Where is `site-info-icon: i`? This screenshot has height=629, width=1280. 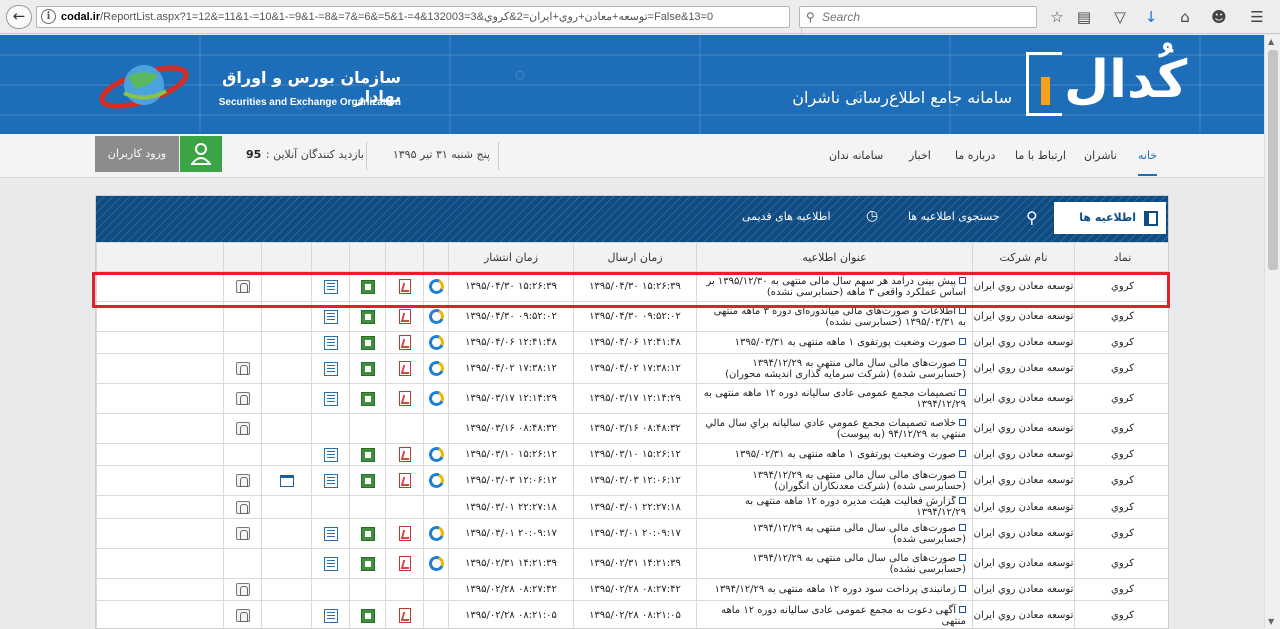 site-info-icon: i is located at coordinates (48, 16).